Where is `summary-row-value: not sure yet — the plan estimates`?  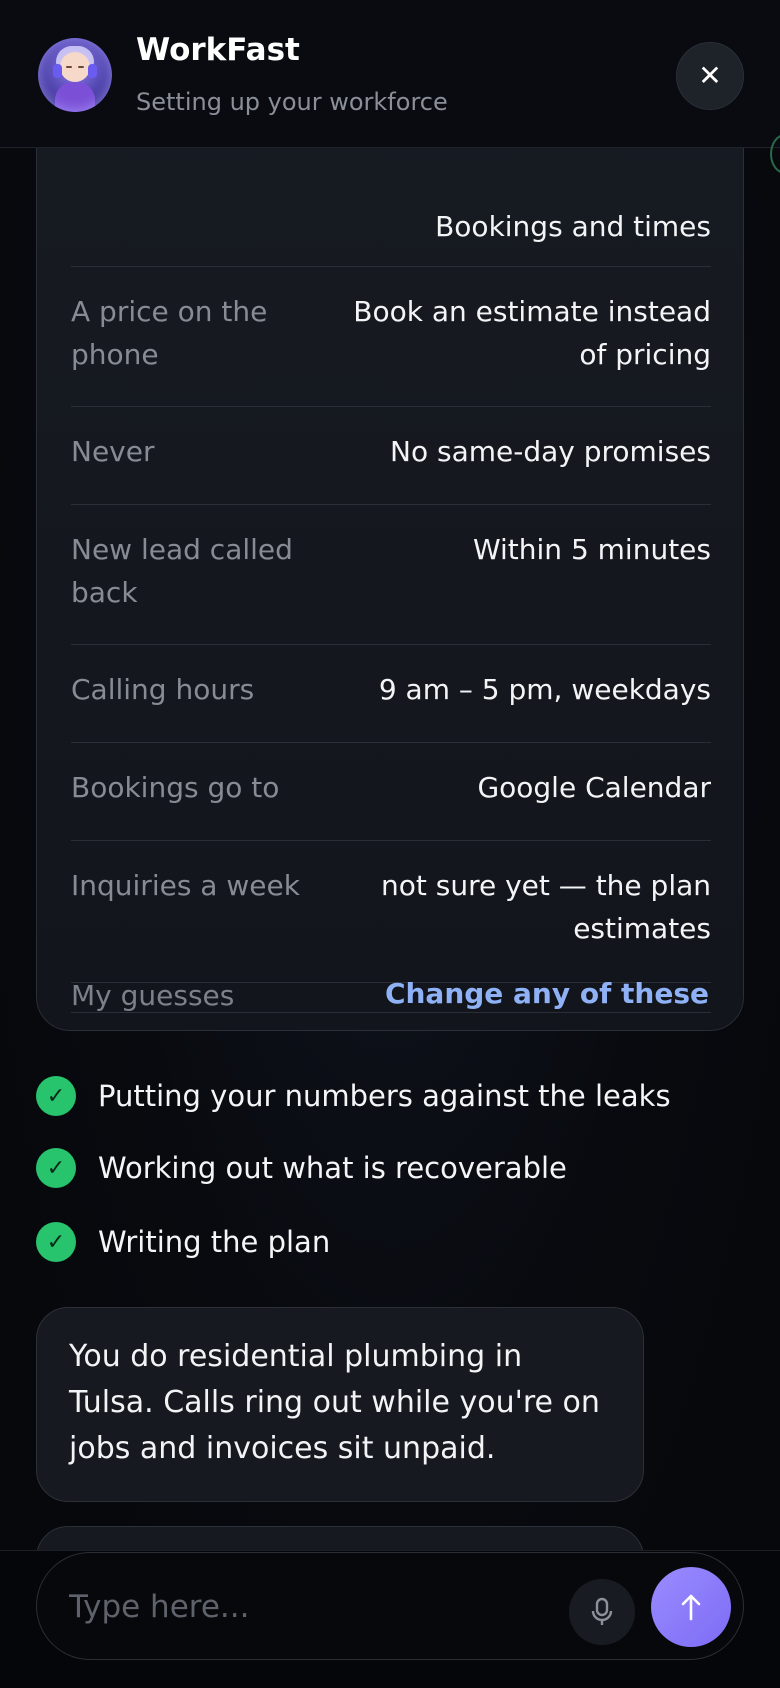 summary-row-value: not sure yet — the plan estimates is located at coordinates (546, 907).